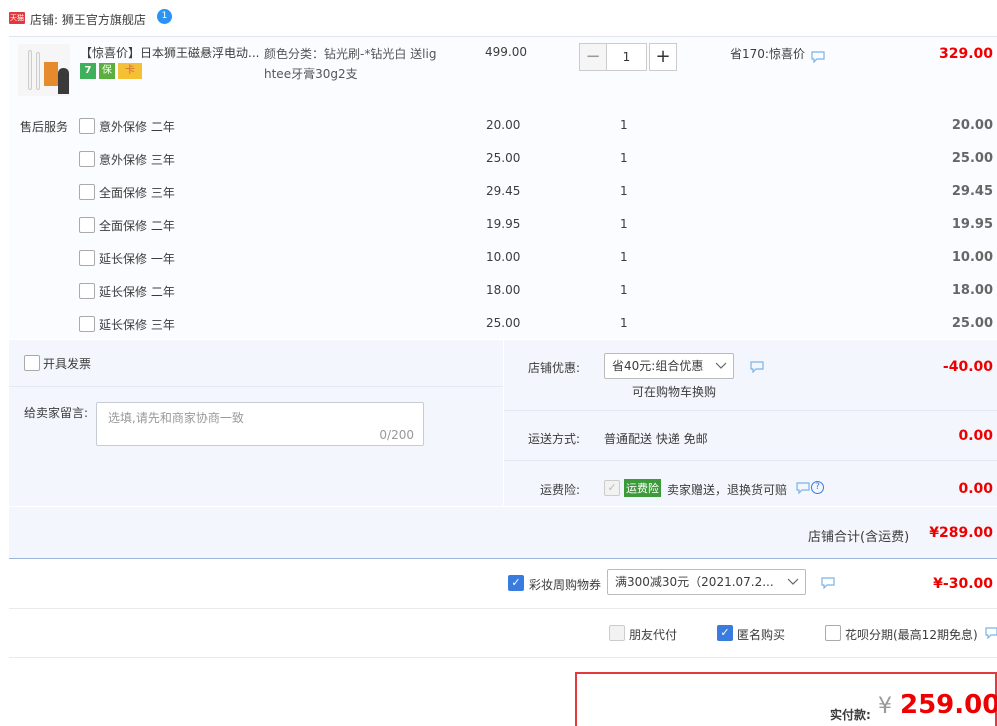 This screenshot has height=726, width=997. What do you see at coordinates (761, 635) in the screenshot?
I see `anonymous-label: 匿名购买` at bounding box center [761, 635].